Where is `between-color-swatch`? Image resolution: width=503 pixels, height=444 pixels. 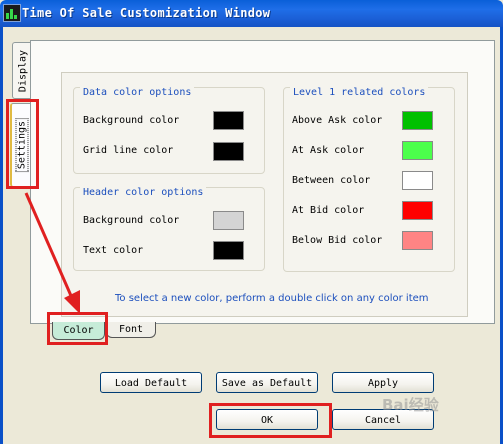 between-color-swatch is located at coordinates (417, 180).